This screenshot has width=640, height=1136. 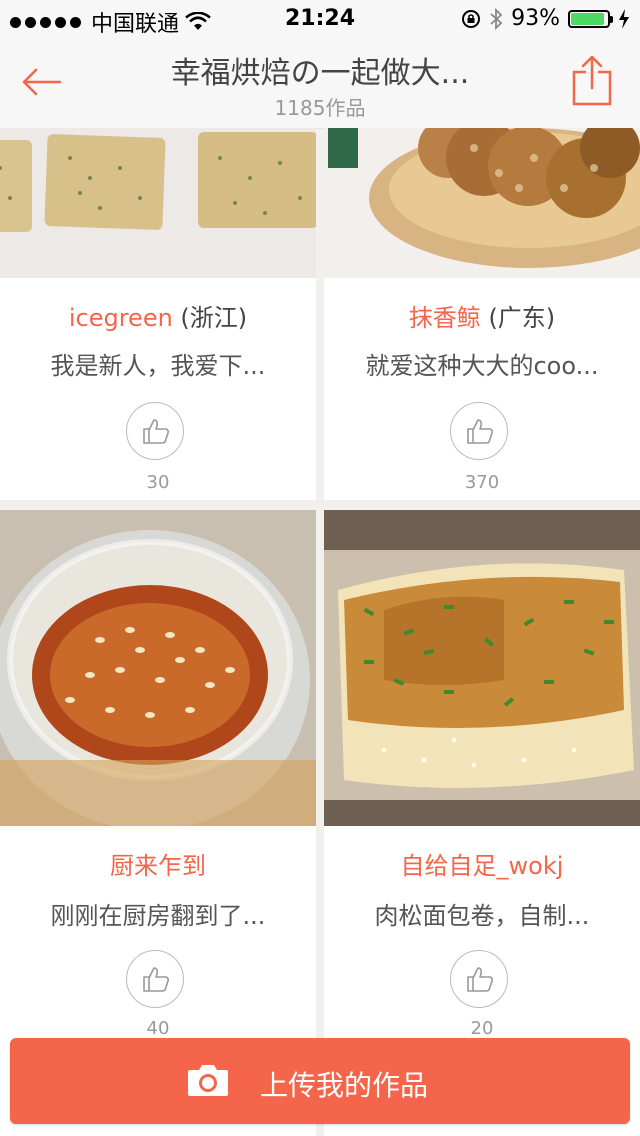 I want to click on work-author: icegreen (浙江), so click(x=158, y=315).